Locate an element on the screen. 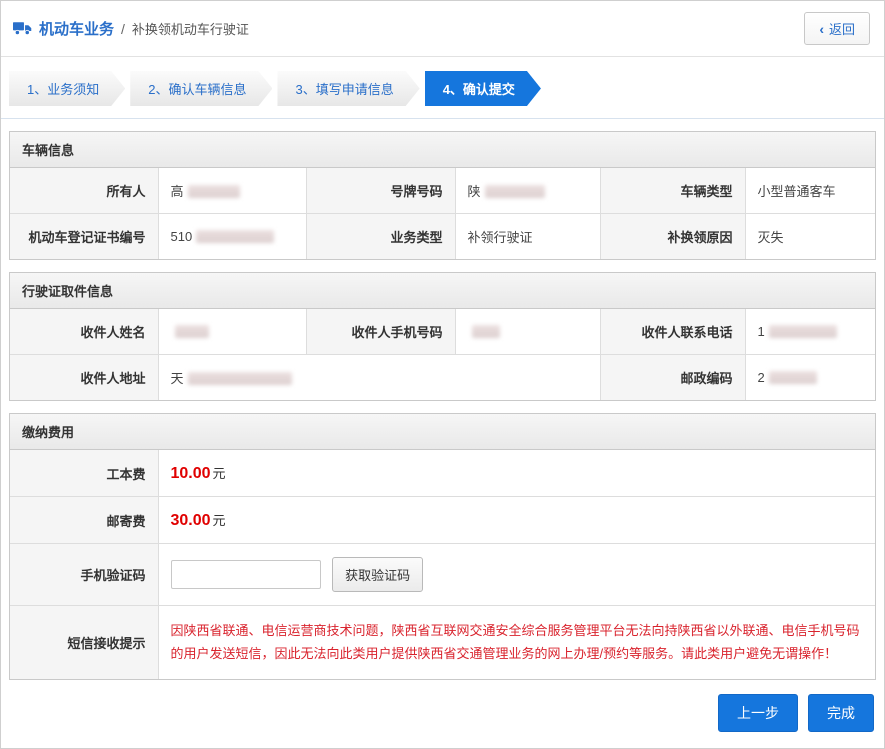 The width and height of the screenshot is (885, 749). pickup-info-section-title: 行驶证取件信息 is located at coordinates (442, 291).